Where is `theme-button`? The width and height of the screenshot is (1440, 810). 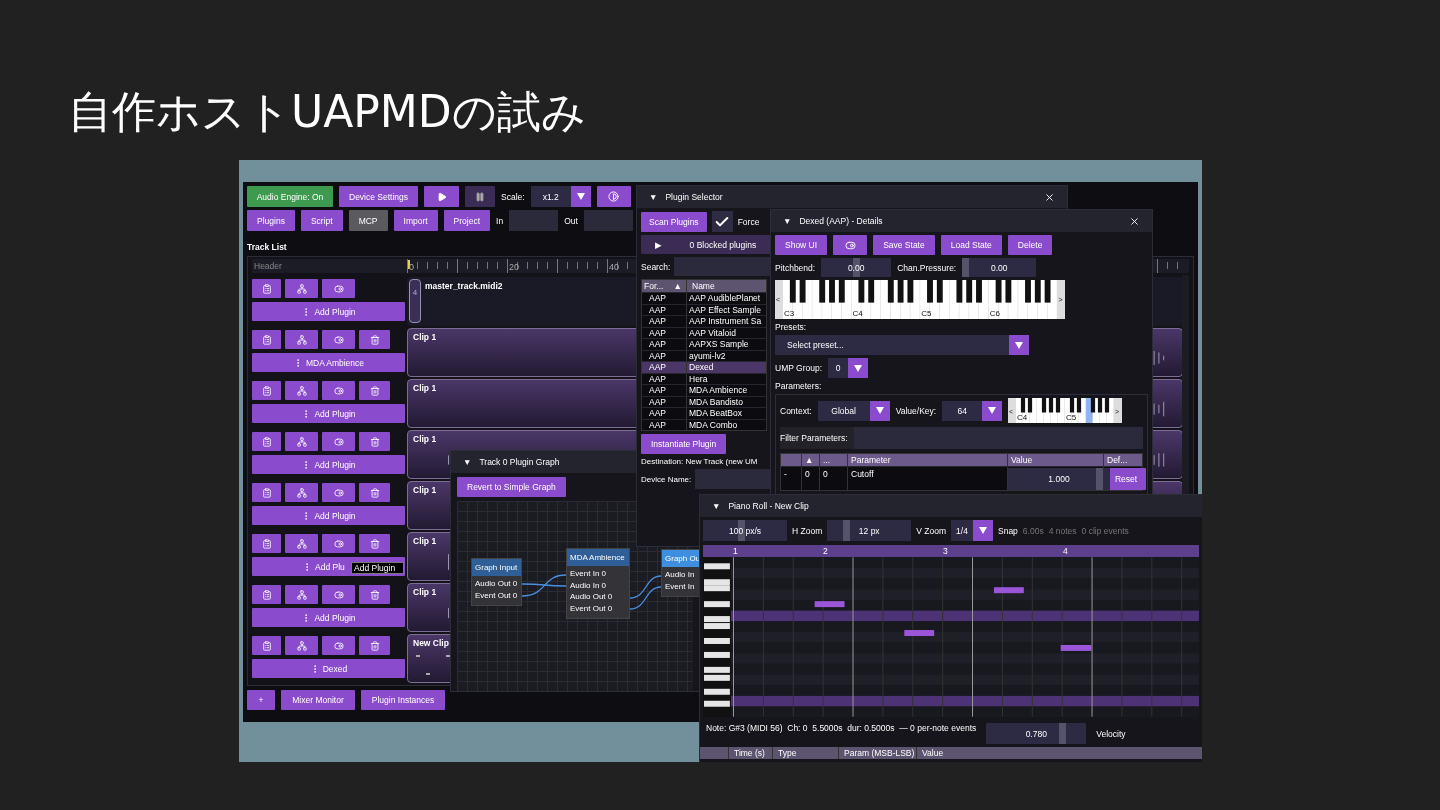 theme-button is located at coordinates (613, 196).